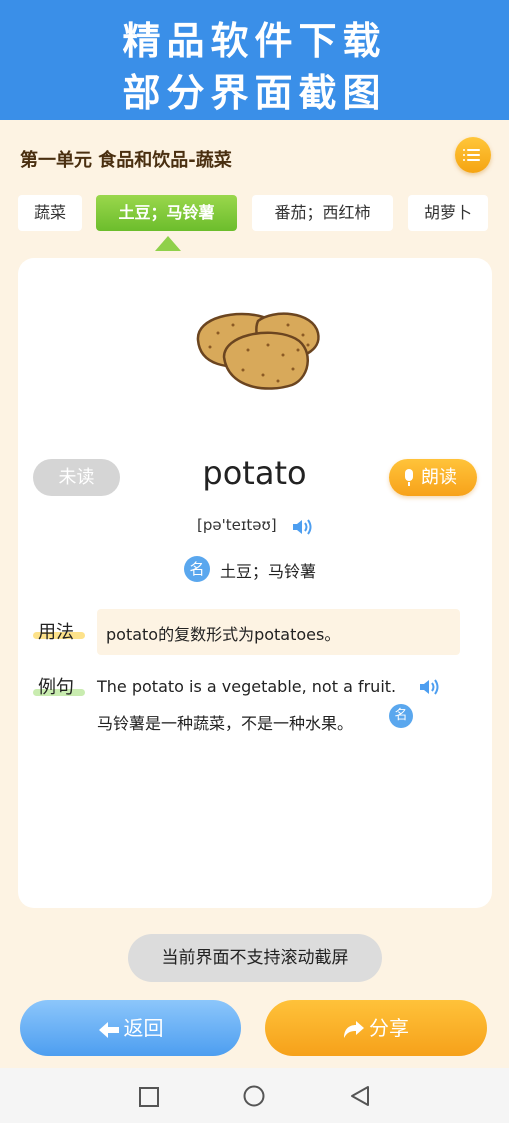 The image size is (509, 1123). Describe the element at coordinates (354, 1029) in the screenshot. I see `share-arrow-icon` at that location.